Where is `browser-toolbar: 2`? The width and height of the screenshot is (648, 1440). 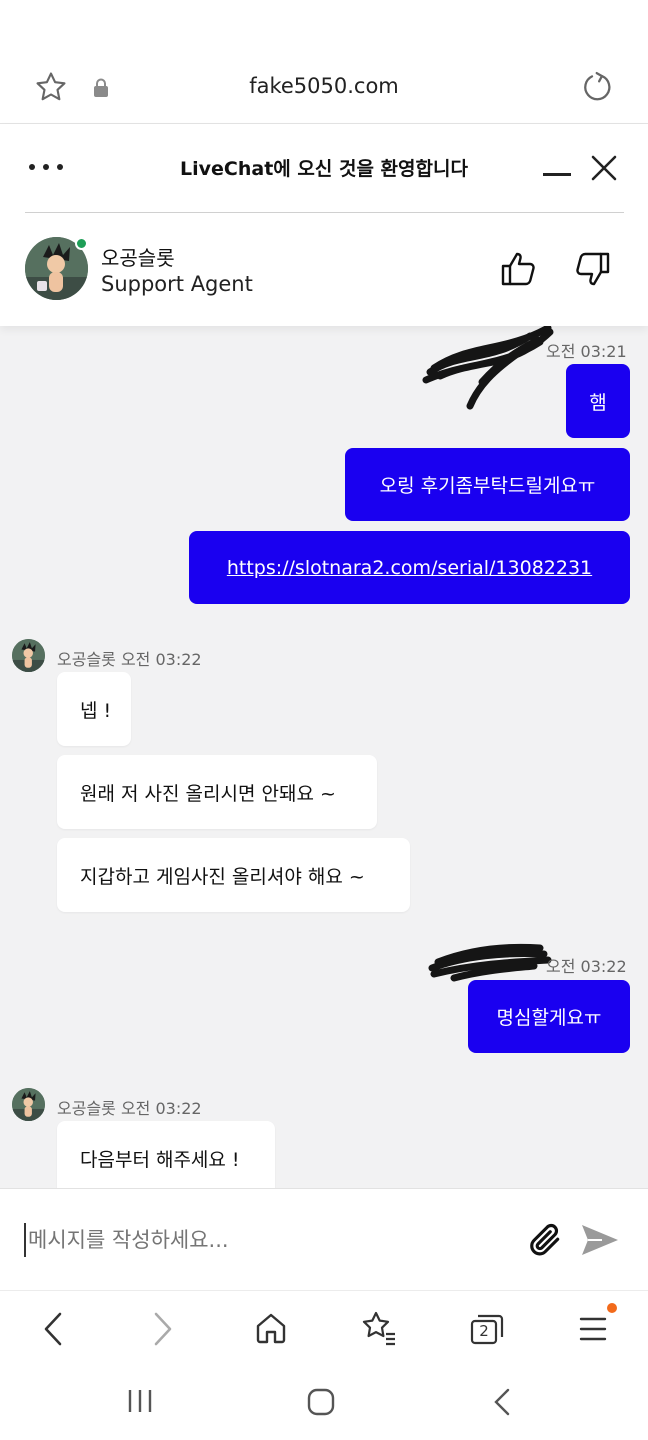 browser-toolbar: 2 is located at coordinates (324, 1330).